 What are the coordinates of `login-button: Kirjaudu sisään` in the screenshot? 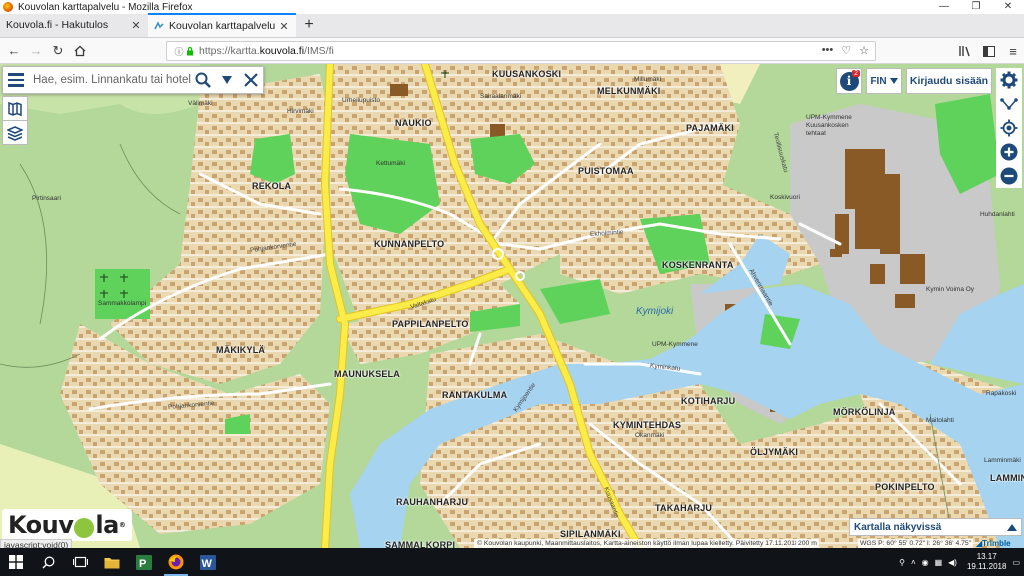 It's located at (949, 81).